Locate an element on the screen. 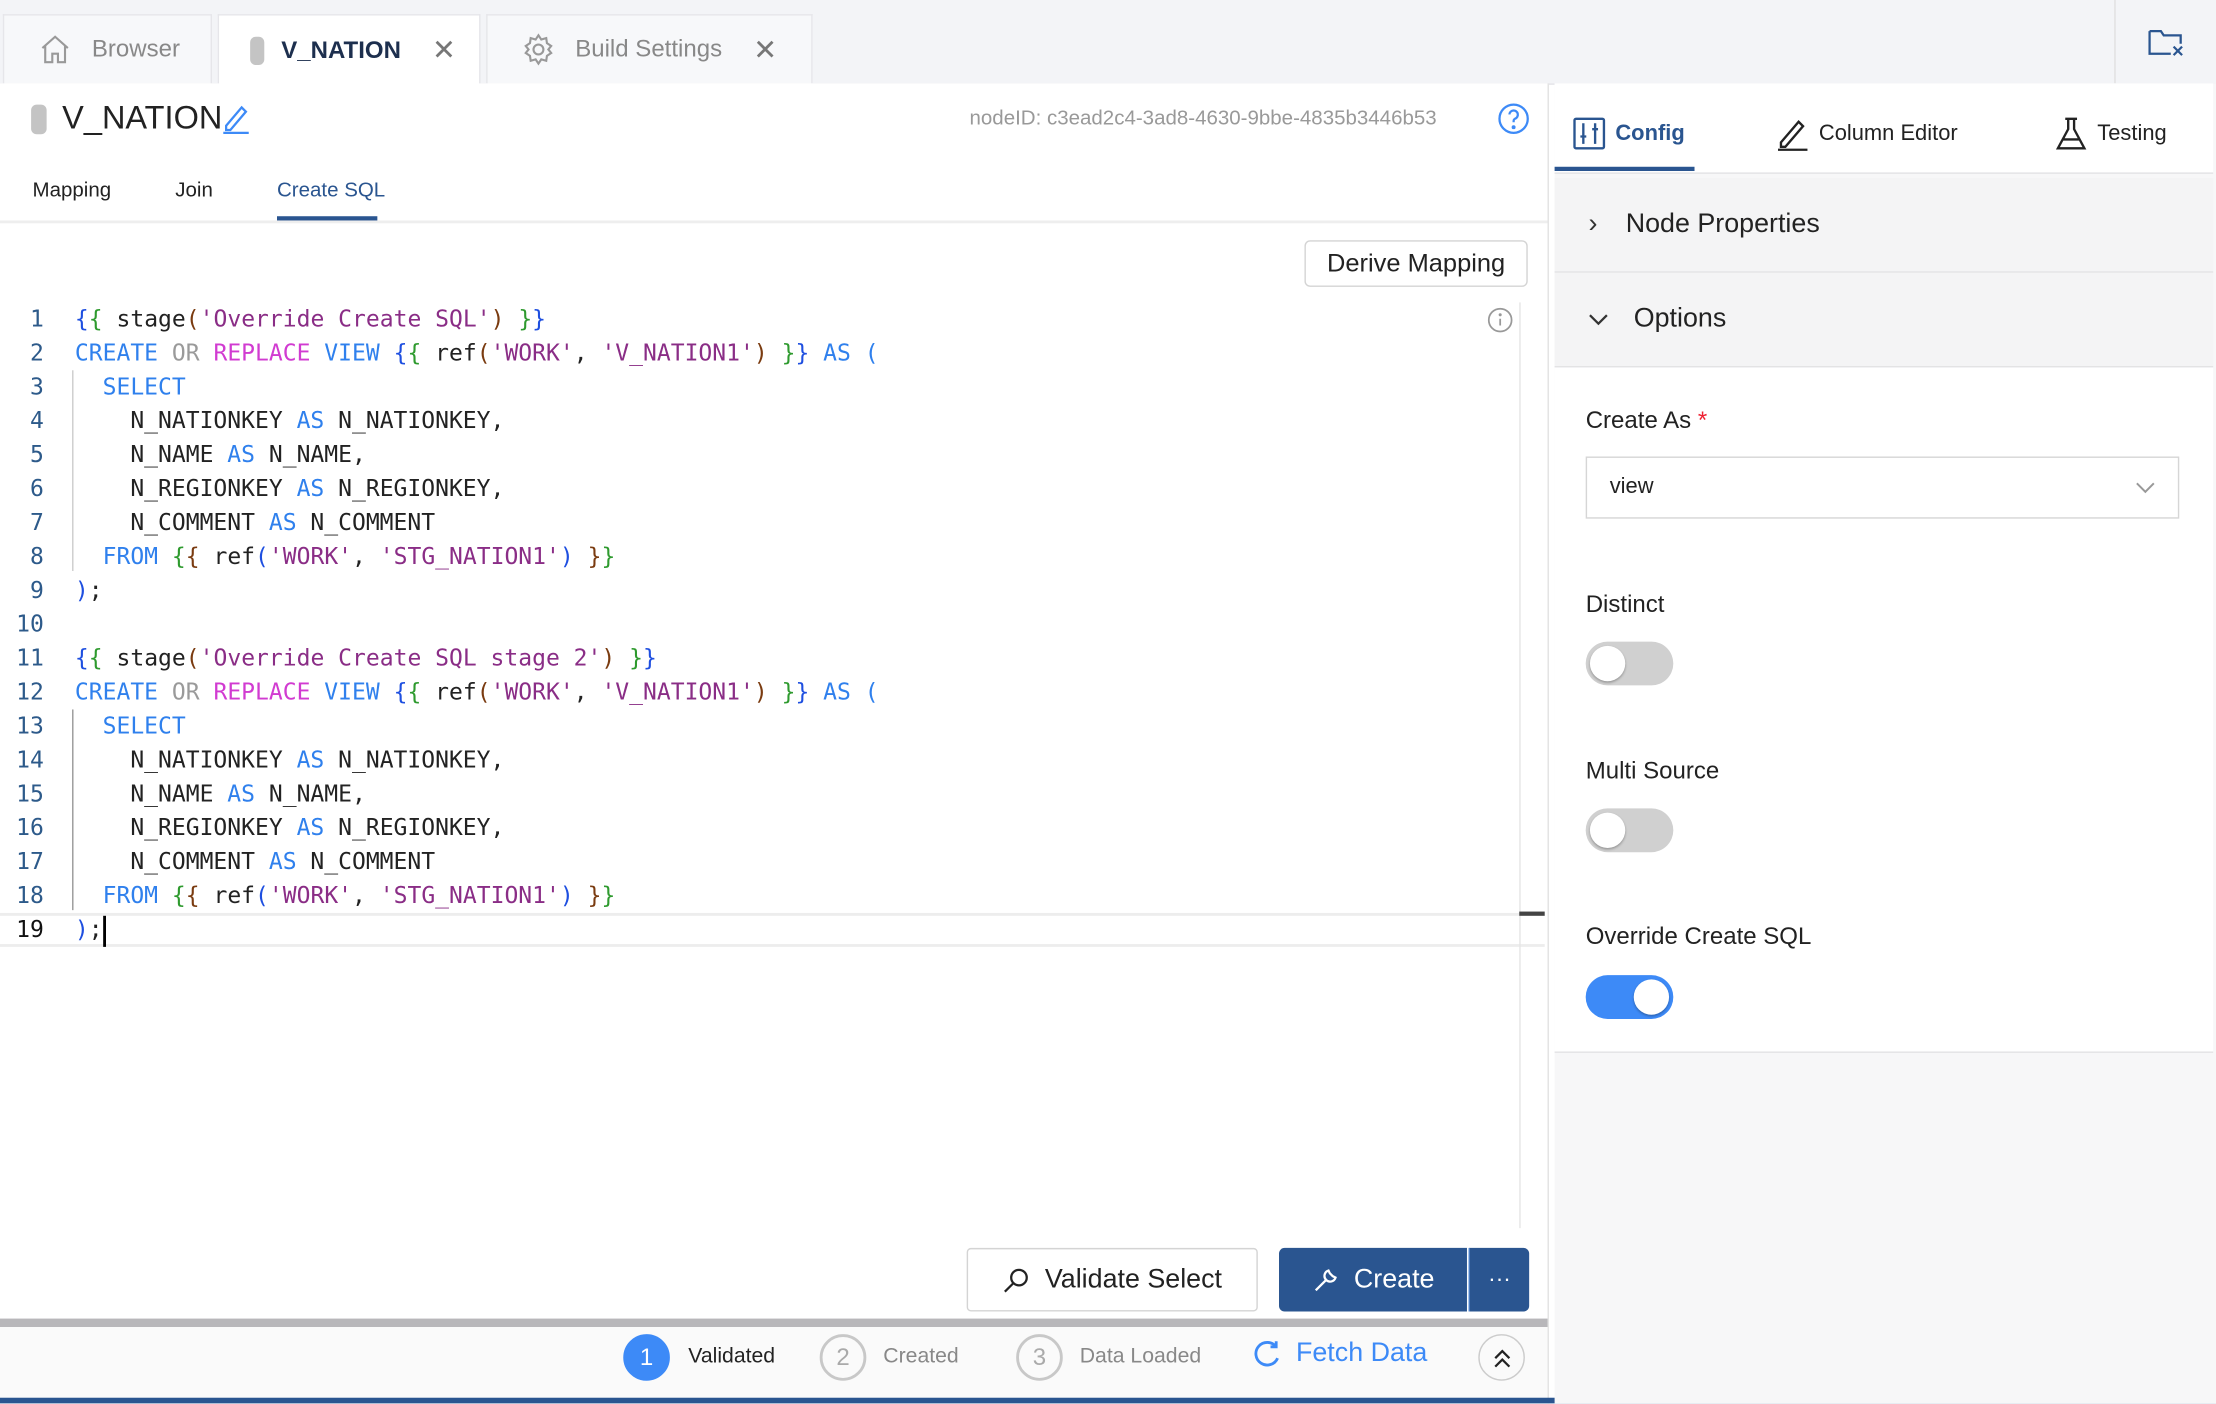  resize-handle is located at coordinates (774, 1323).